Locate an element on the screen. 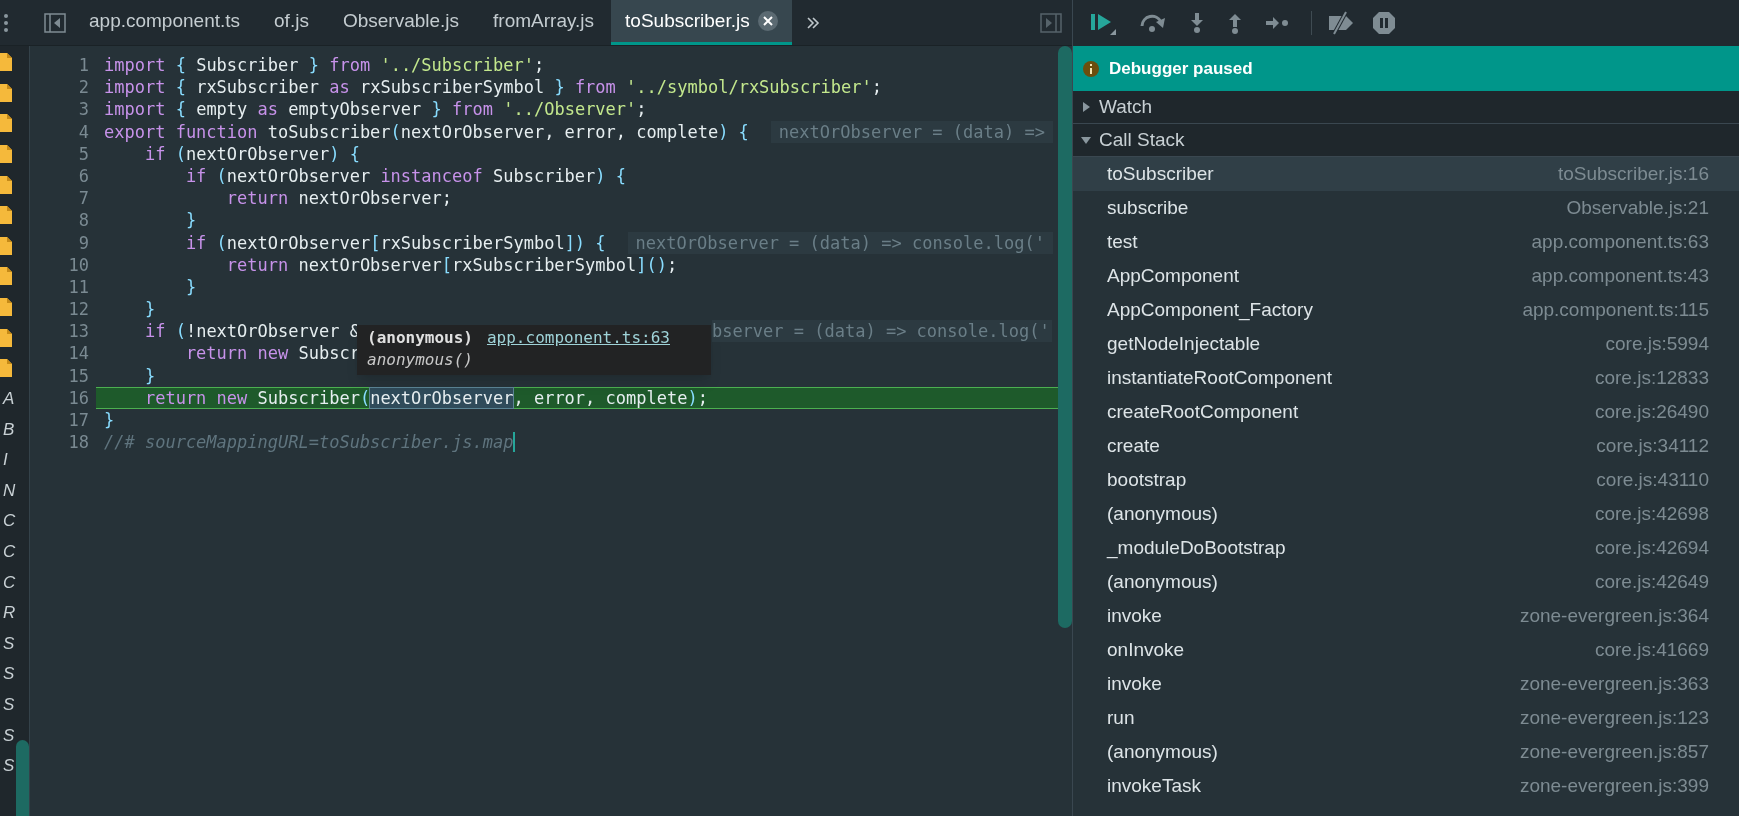 This screenshot has width=1739, height=816. line-number: 11 is located at coordinates (78, 287).